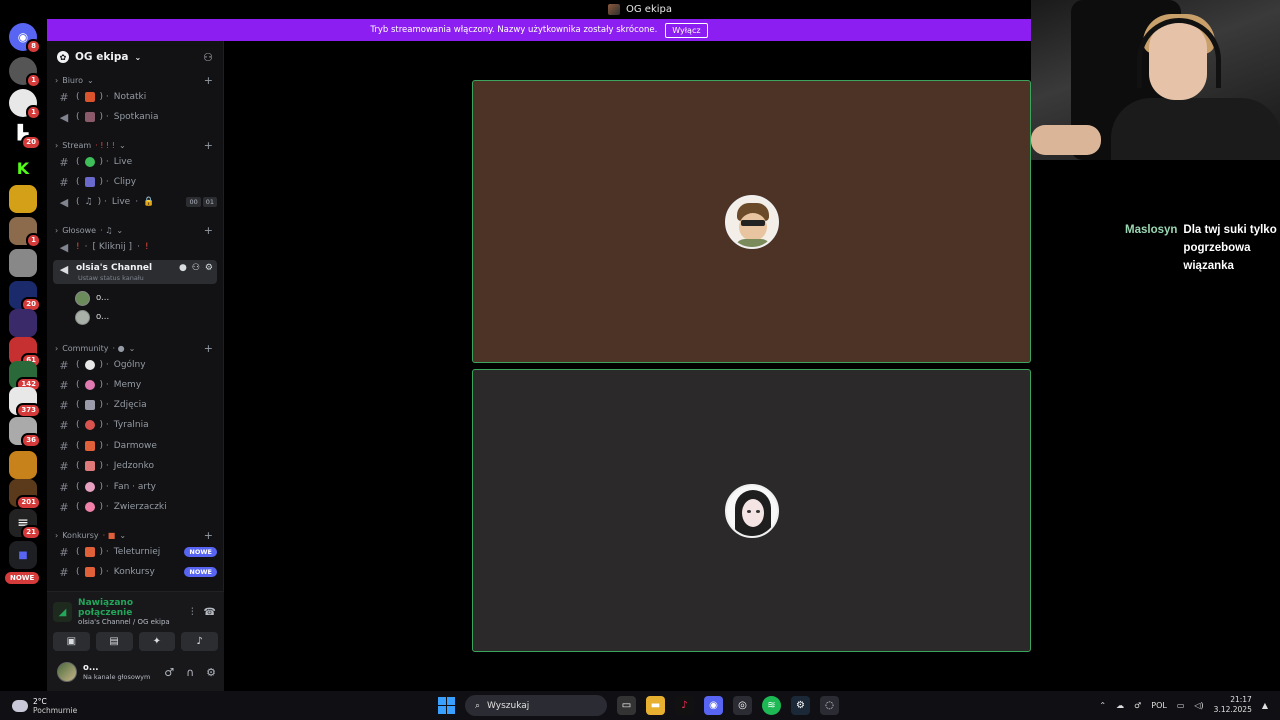  What do you see at coordinates (626, 705) in the screenshot?
I see `task-view-icon: ▭` at bounding box center [626, 705].